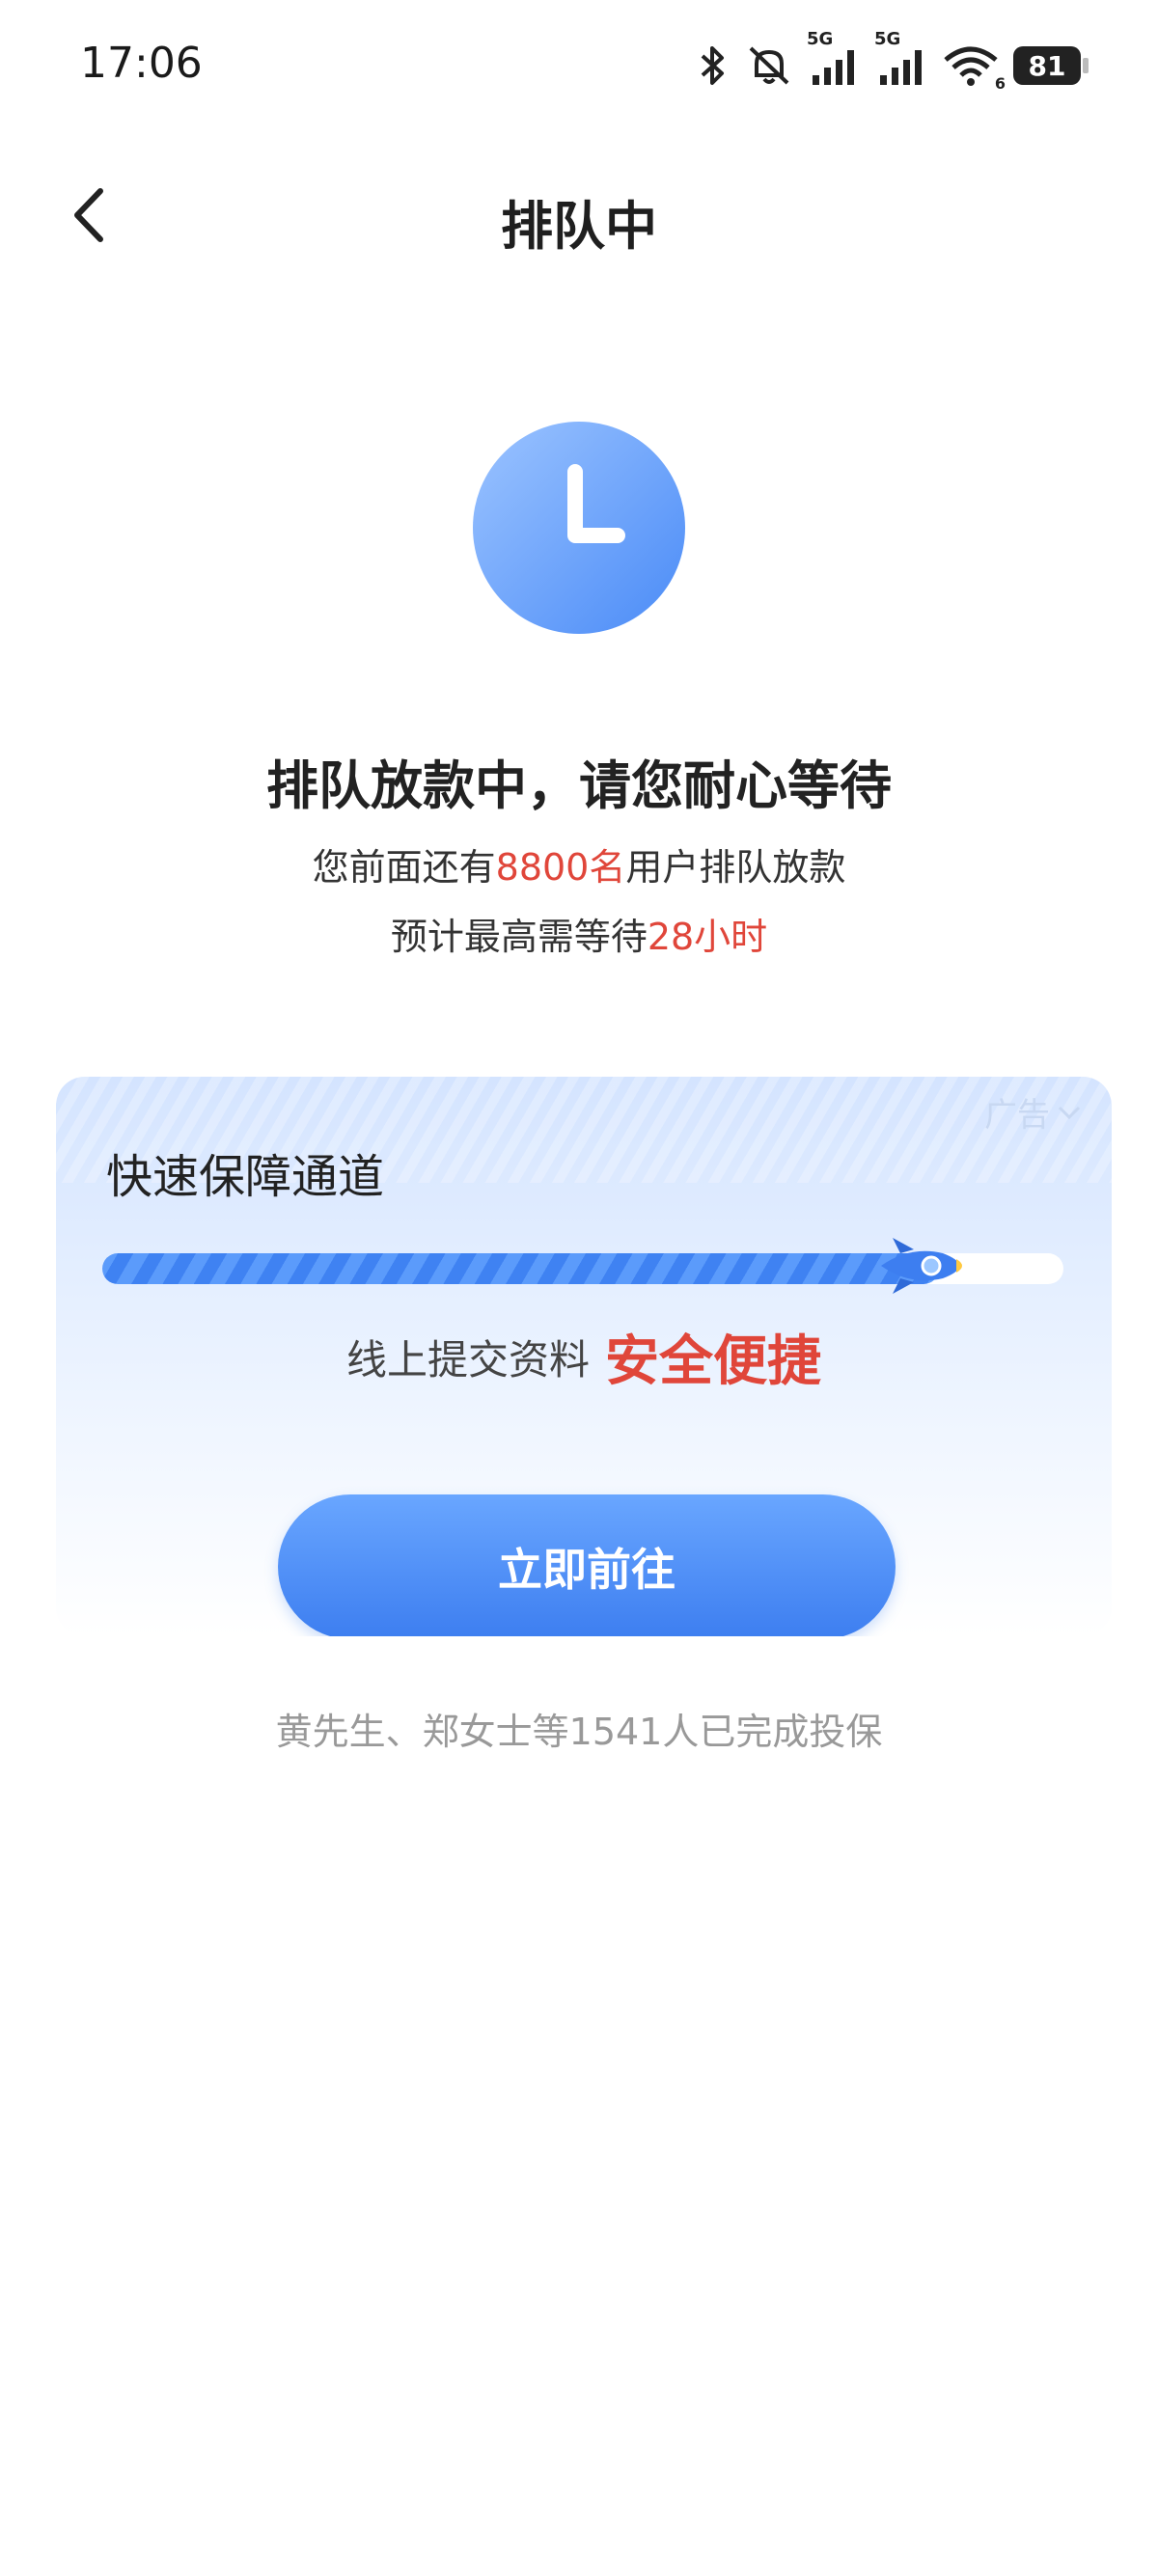 This screenshot has height=2576, width=1158. What do you see at coordinates (921, 1266) in the screenshot?
I see `rocket-icon` at bounding box center [921, 1266].